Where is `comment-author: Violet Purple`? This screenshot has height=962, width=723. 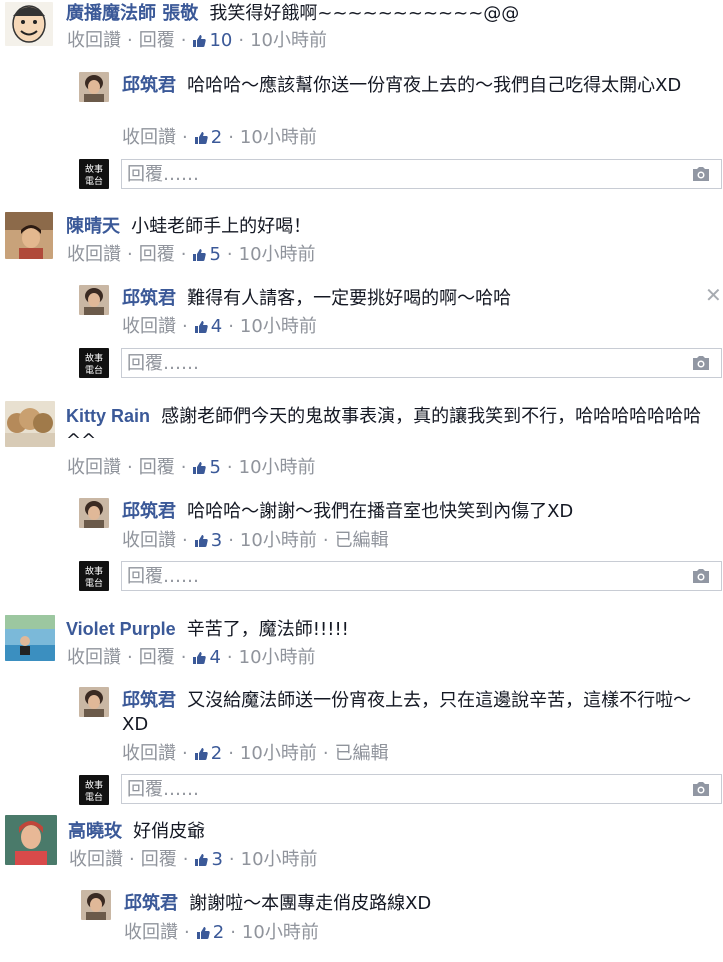
comment-author: Violet Purple is located at coordinates (121, 629).